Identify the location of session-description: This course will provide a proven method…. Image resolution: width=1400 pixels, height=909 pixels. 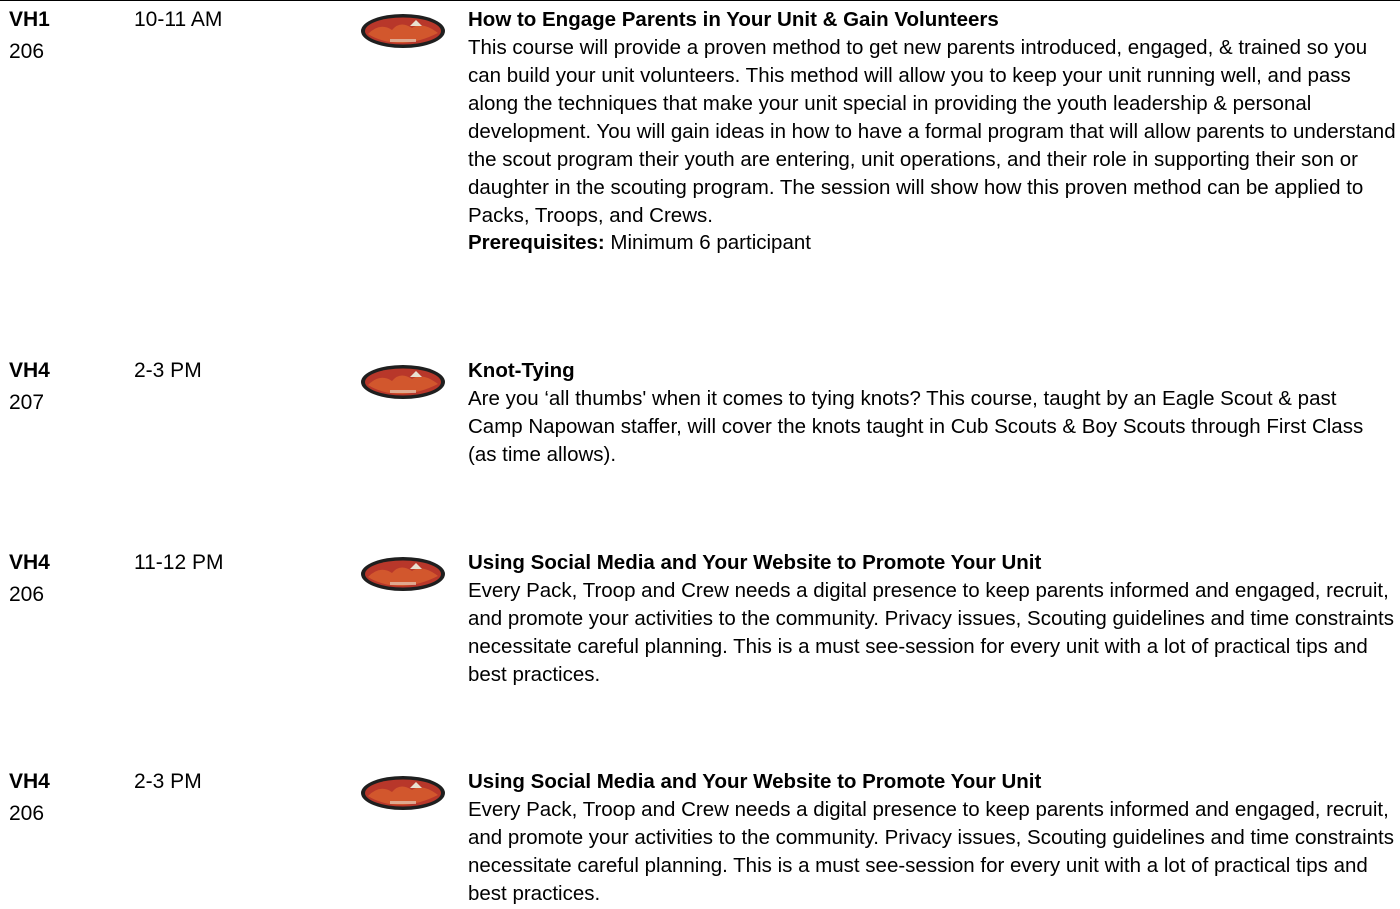
(932, 131).